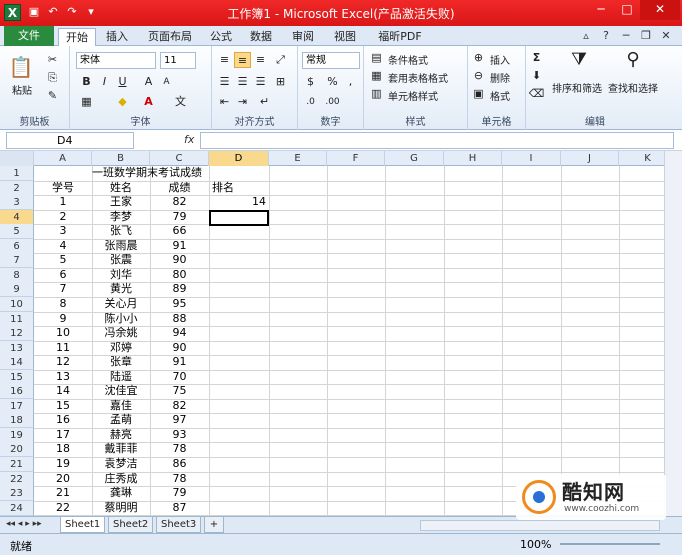 This screenshot has height=555, width=682. I want to click on row-header-11: 11, so click(17, 319).